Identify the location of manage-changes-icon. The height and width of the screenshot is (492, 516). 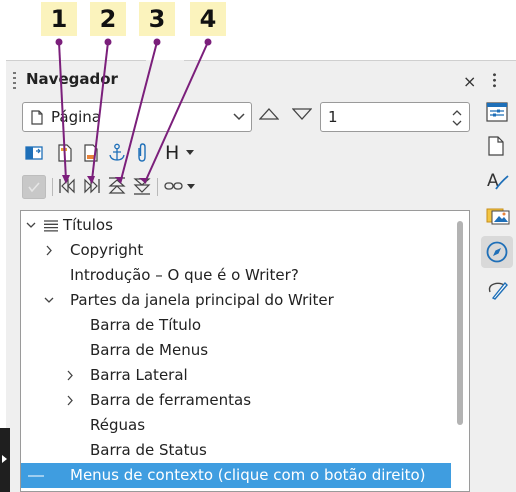
(498, 289).